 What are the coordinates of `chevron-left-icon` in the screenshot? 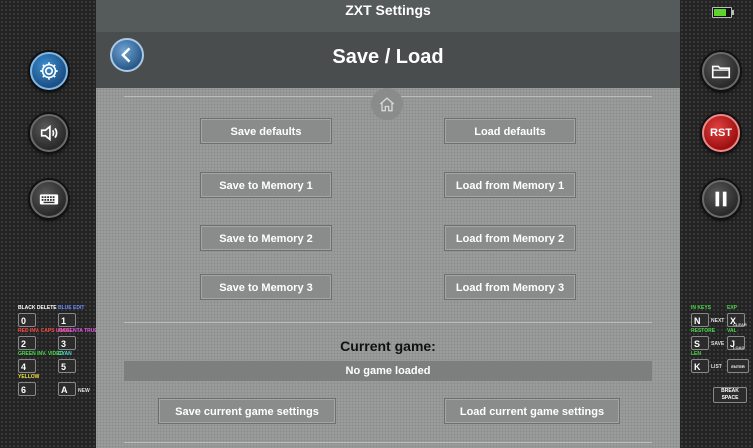 It's located at (126, 55).